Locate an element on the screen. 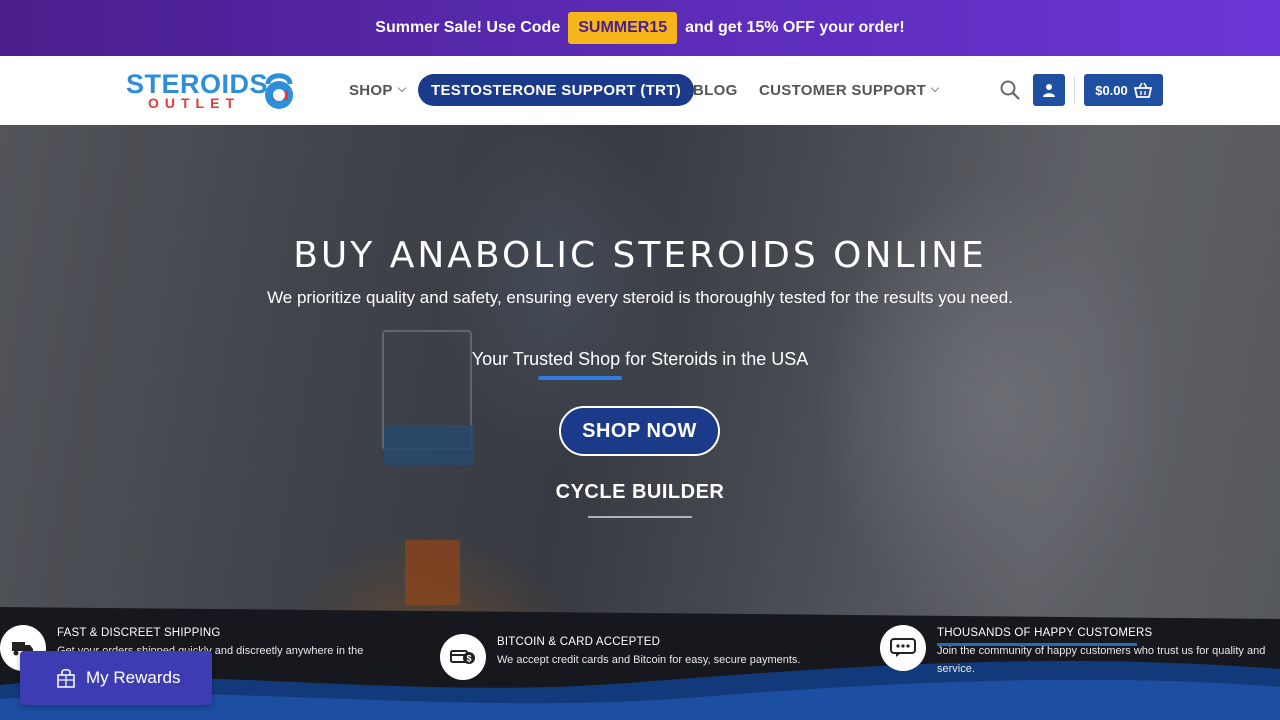 The height and width of the screenshot is (720, 1280). payment-icon: $ is located at coordinates (463, 657).